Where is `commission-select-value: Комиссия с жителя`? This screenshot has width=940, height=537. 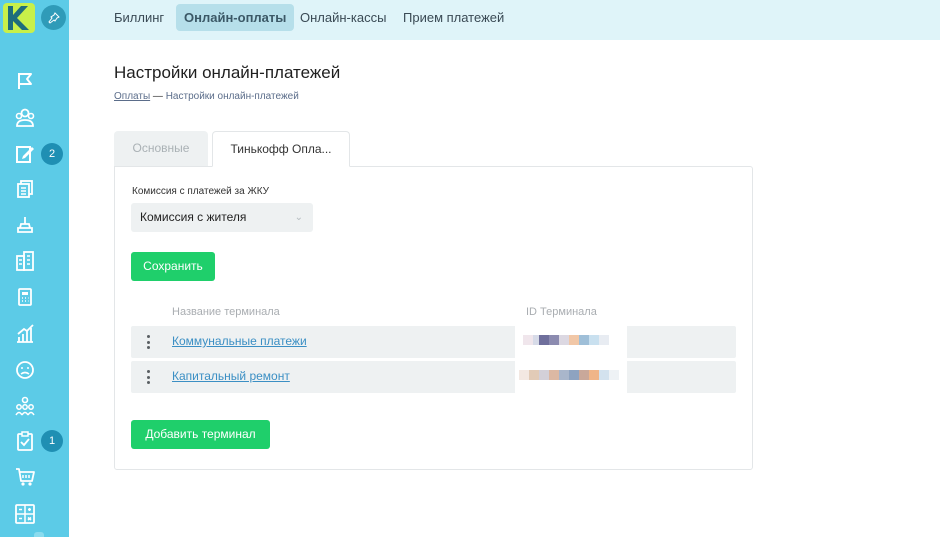
commission-select-value: Комиссия с жителя is located at coordinates (193, 217).